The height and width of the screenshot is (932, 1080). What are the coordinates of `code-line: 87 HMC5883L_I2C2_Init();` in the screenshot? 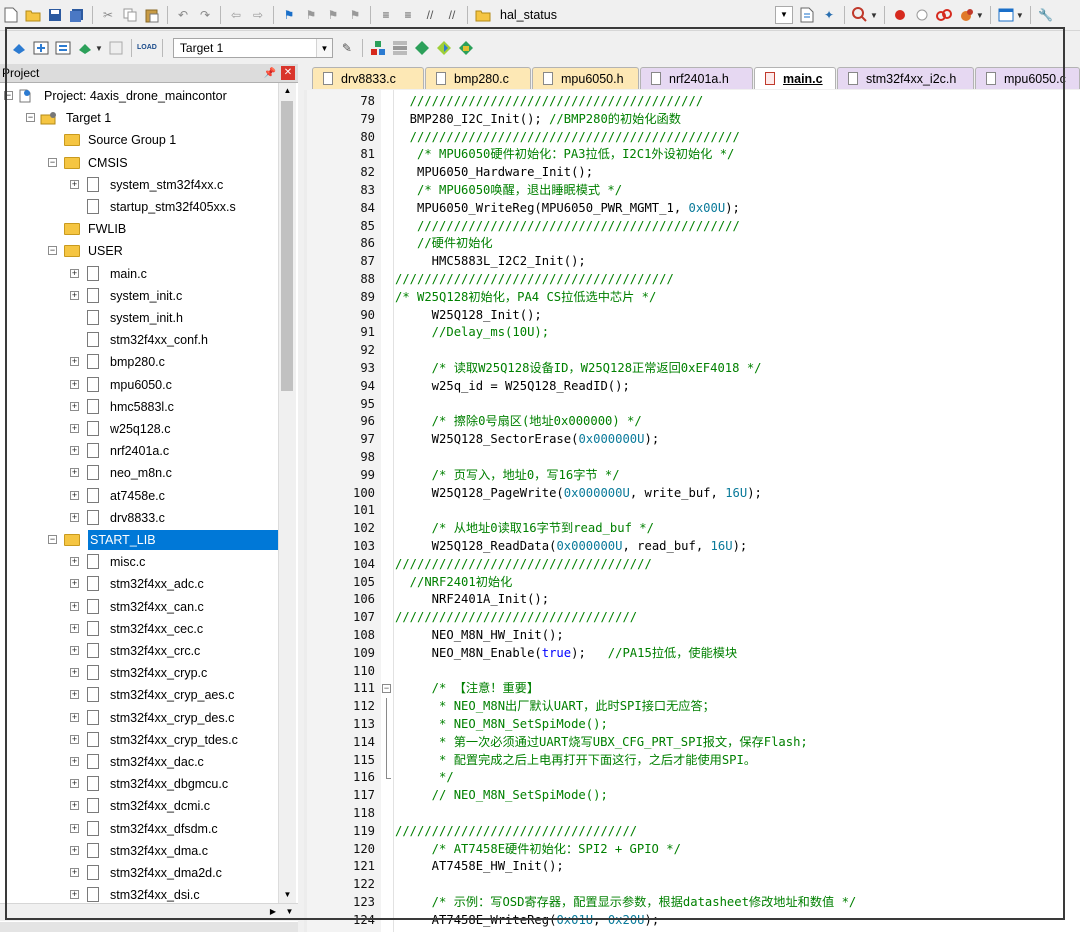 It's located at (693, 262).